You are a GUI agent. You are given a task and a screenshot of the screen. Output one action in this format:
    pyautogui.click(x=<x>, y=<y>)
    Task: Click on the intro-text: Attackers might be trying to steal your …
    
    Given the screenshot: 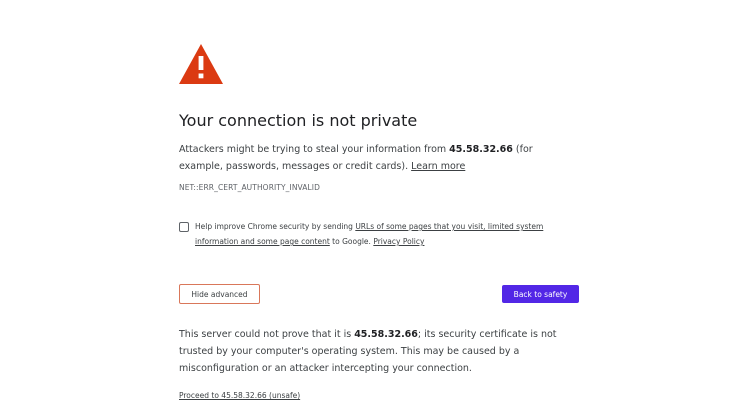 What is the action you would take?
    pyautogui.click(x=314, y=149)
    